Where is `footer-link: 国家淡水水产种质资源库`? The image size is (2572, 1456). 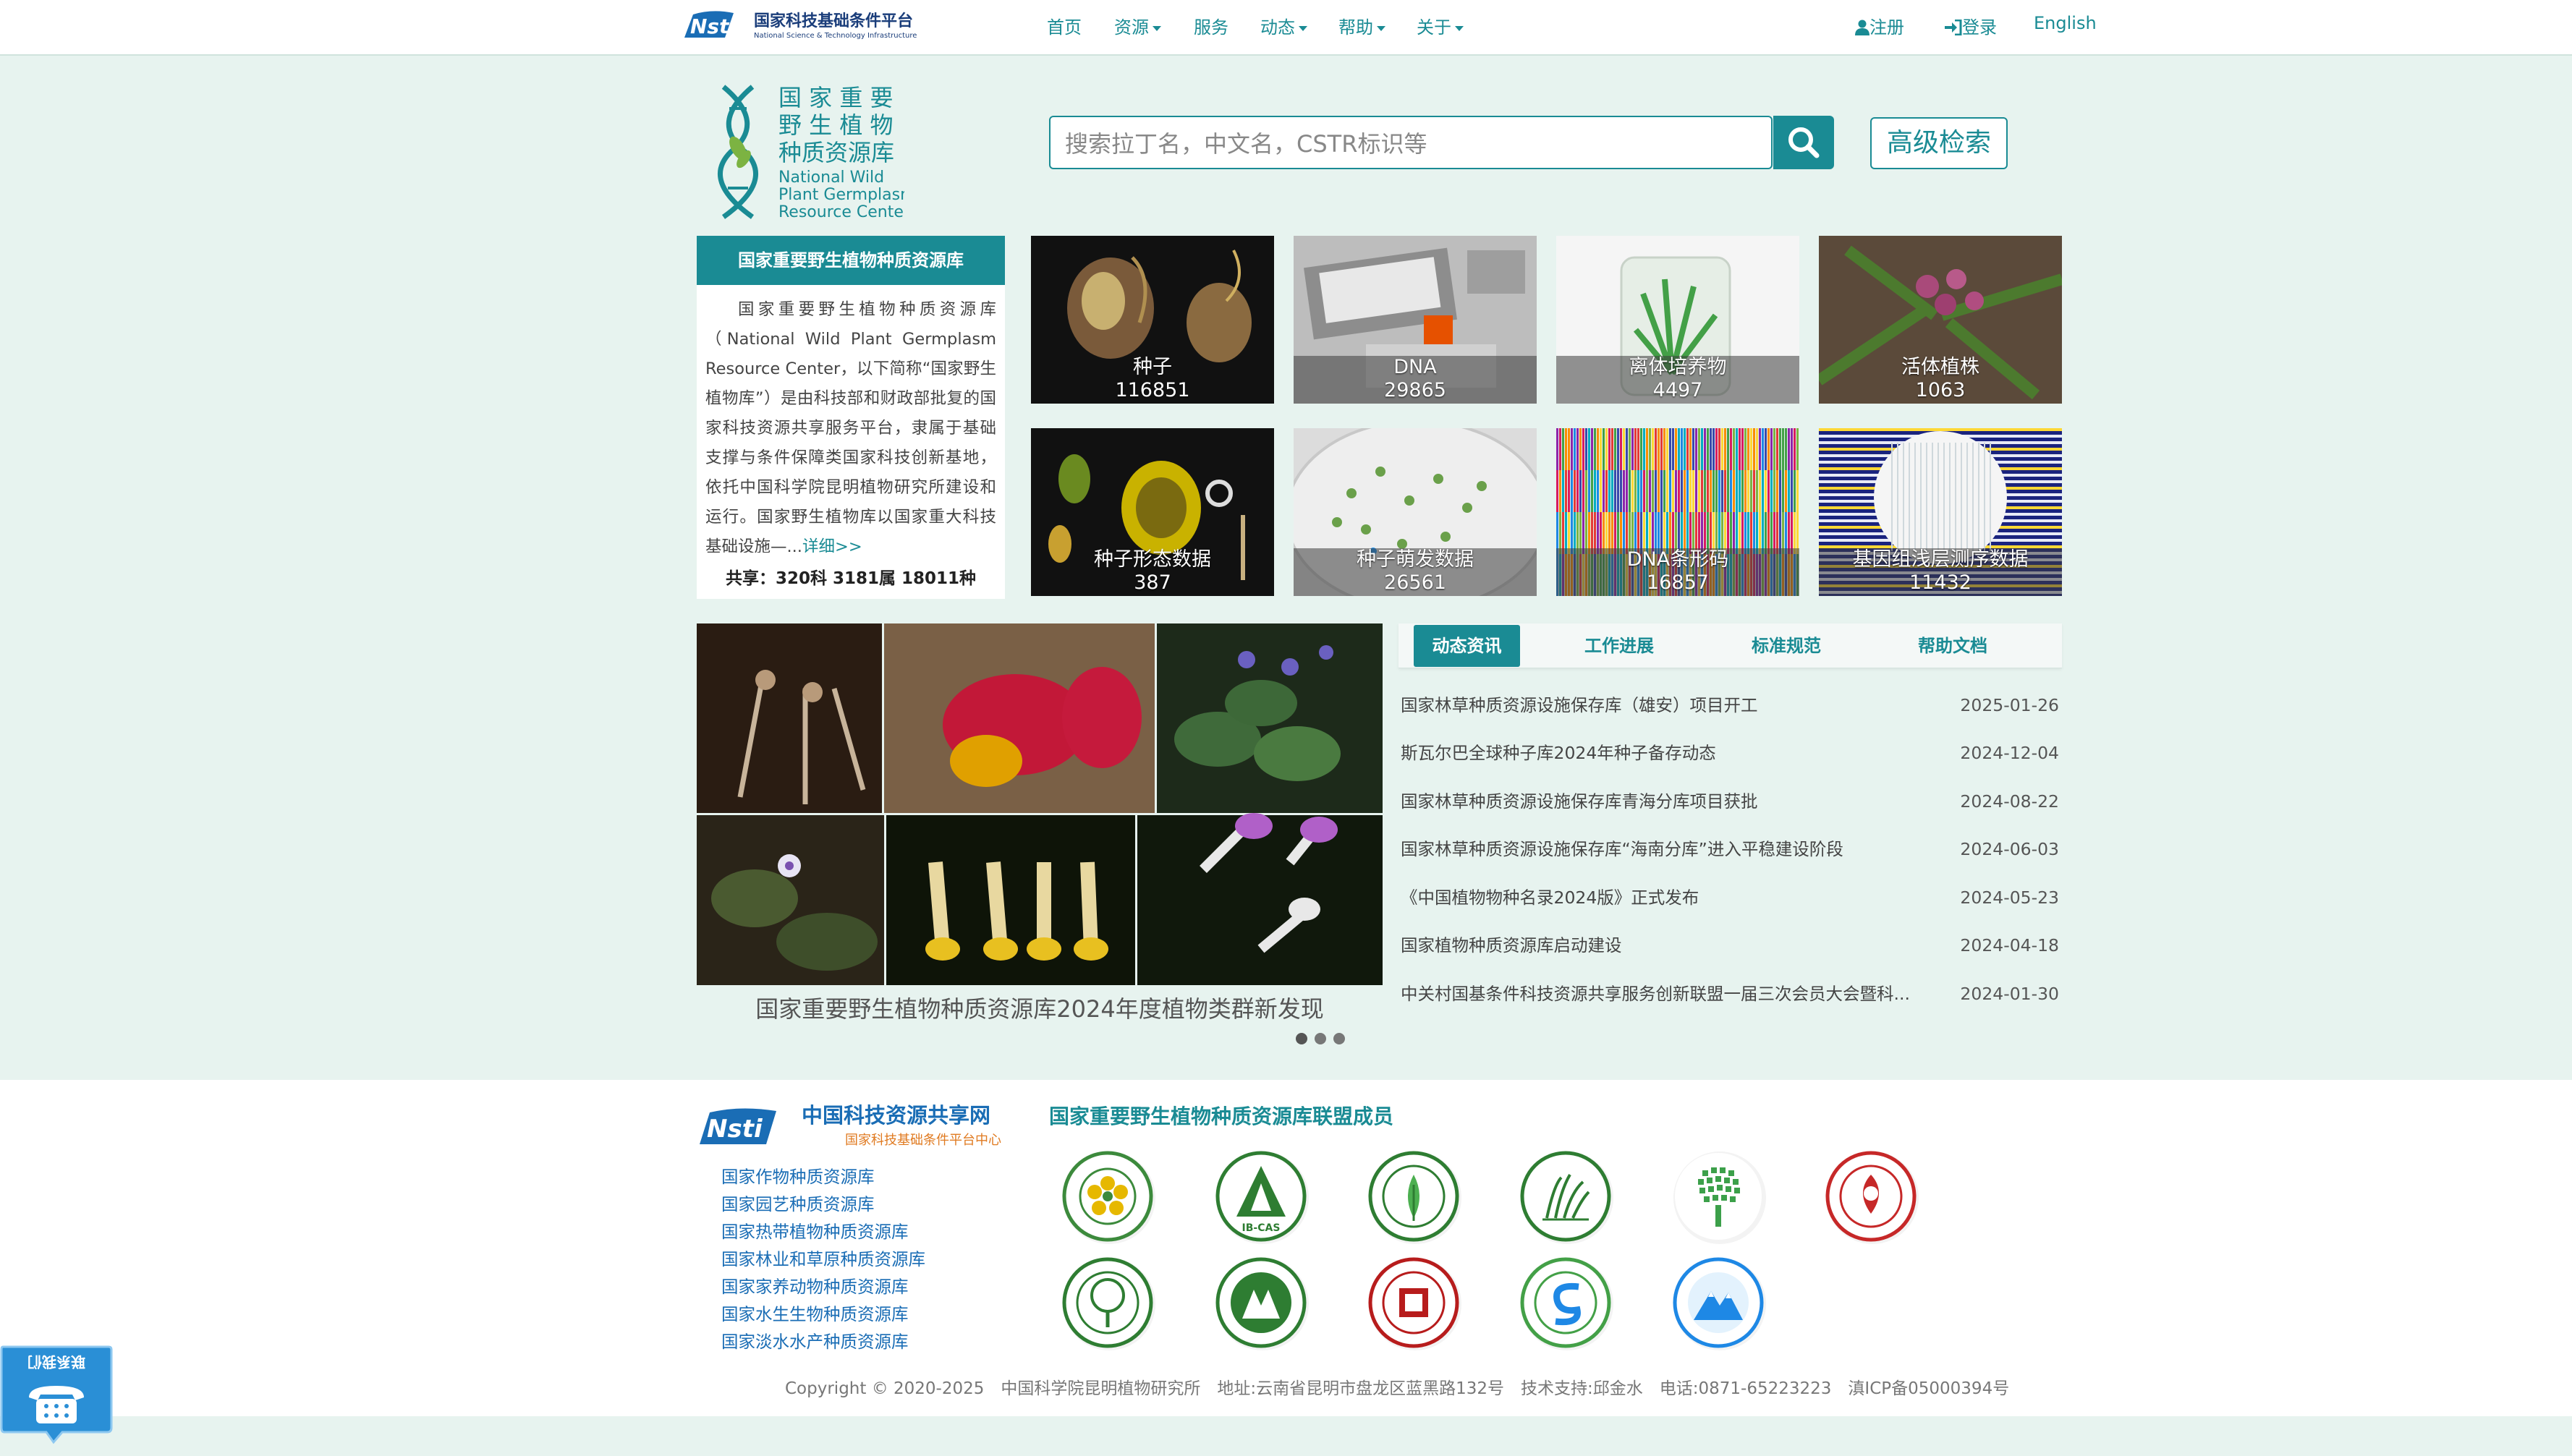
footer-link: 国家淡水水产种质资源库 is located at coordinates (815, 1340).